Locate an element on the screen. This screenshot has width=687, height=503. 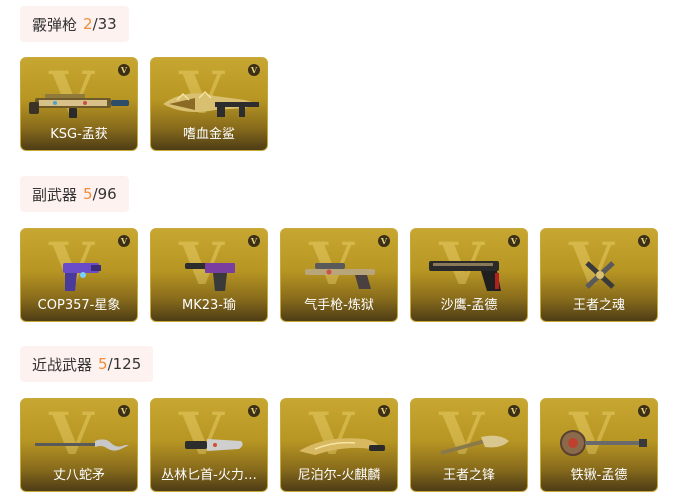
section-header-melee: 近战武器 5 /125 is located at coordinates (87, 364).